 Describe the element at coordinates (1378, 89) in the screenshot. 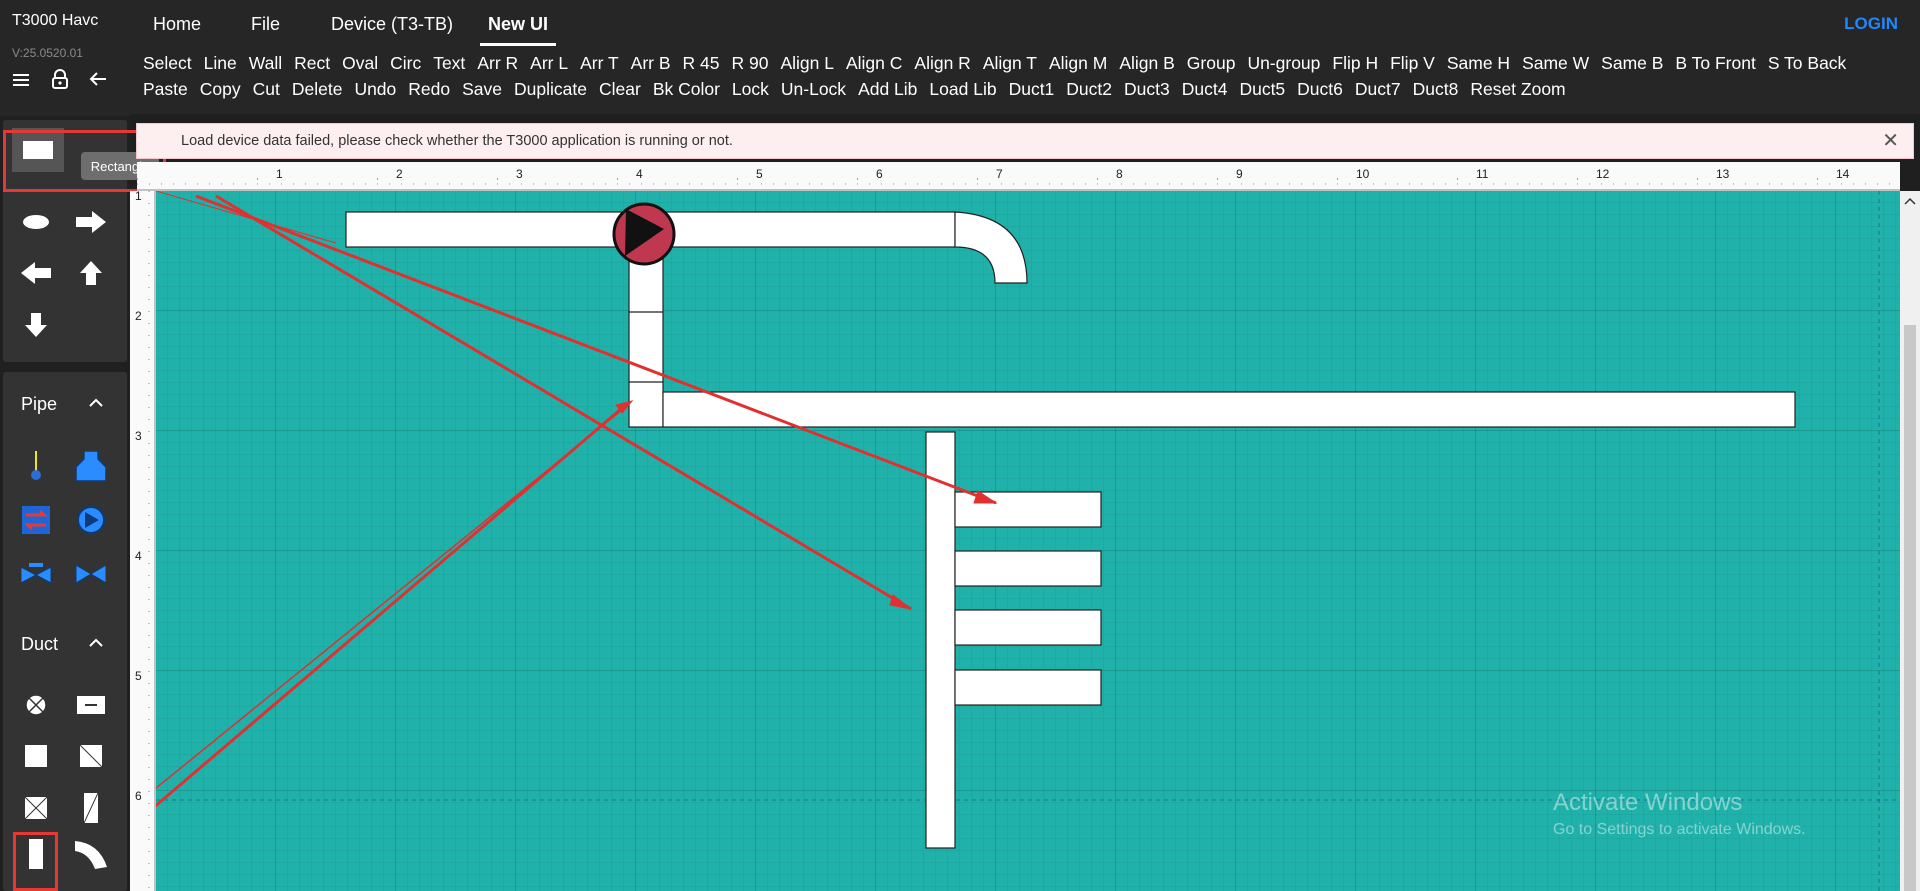

I see `toolbar-button-duct7: Duct7` at that location.